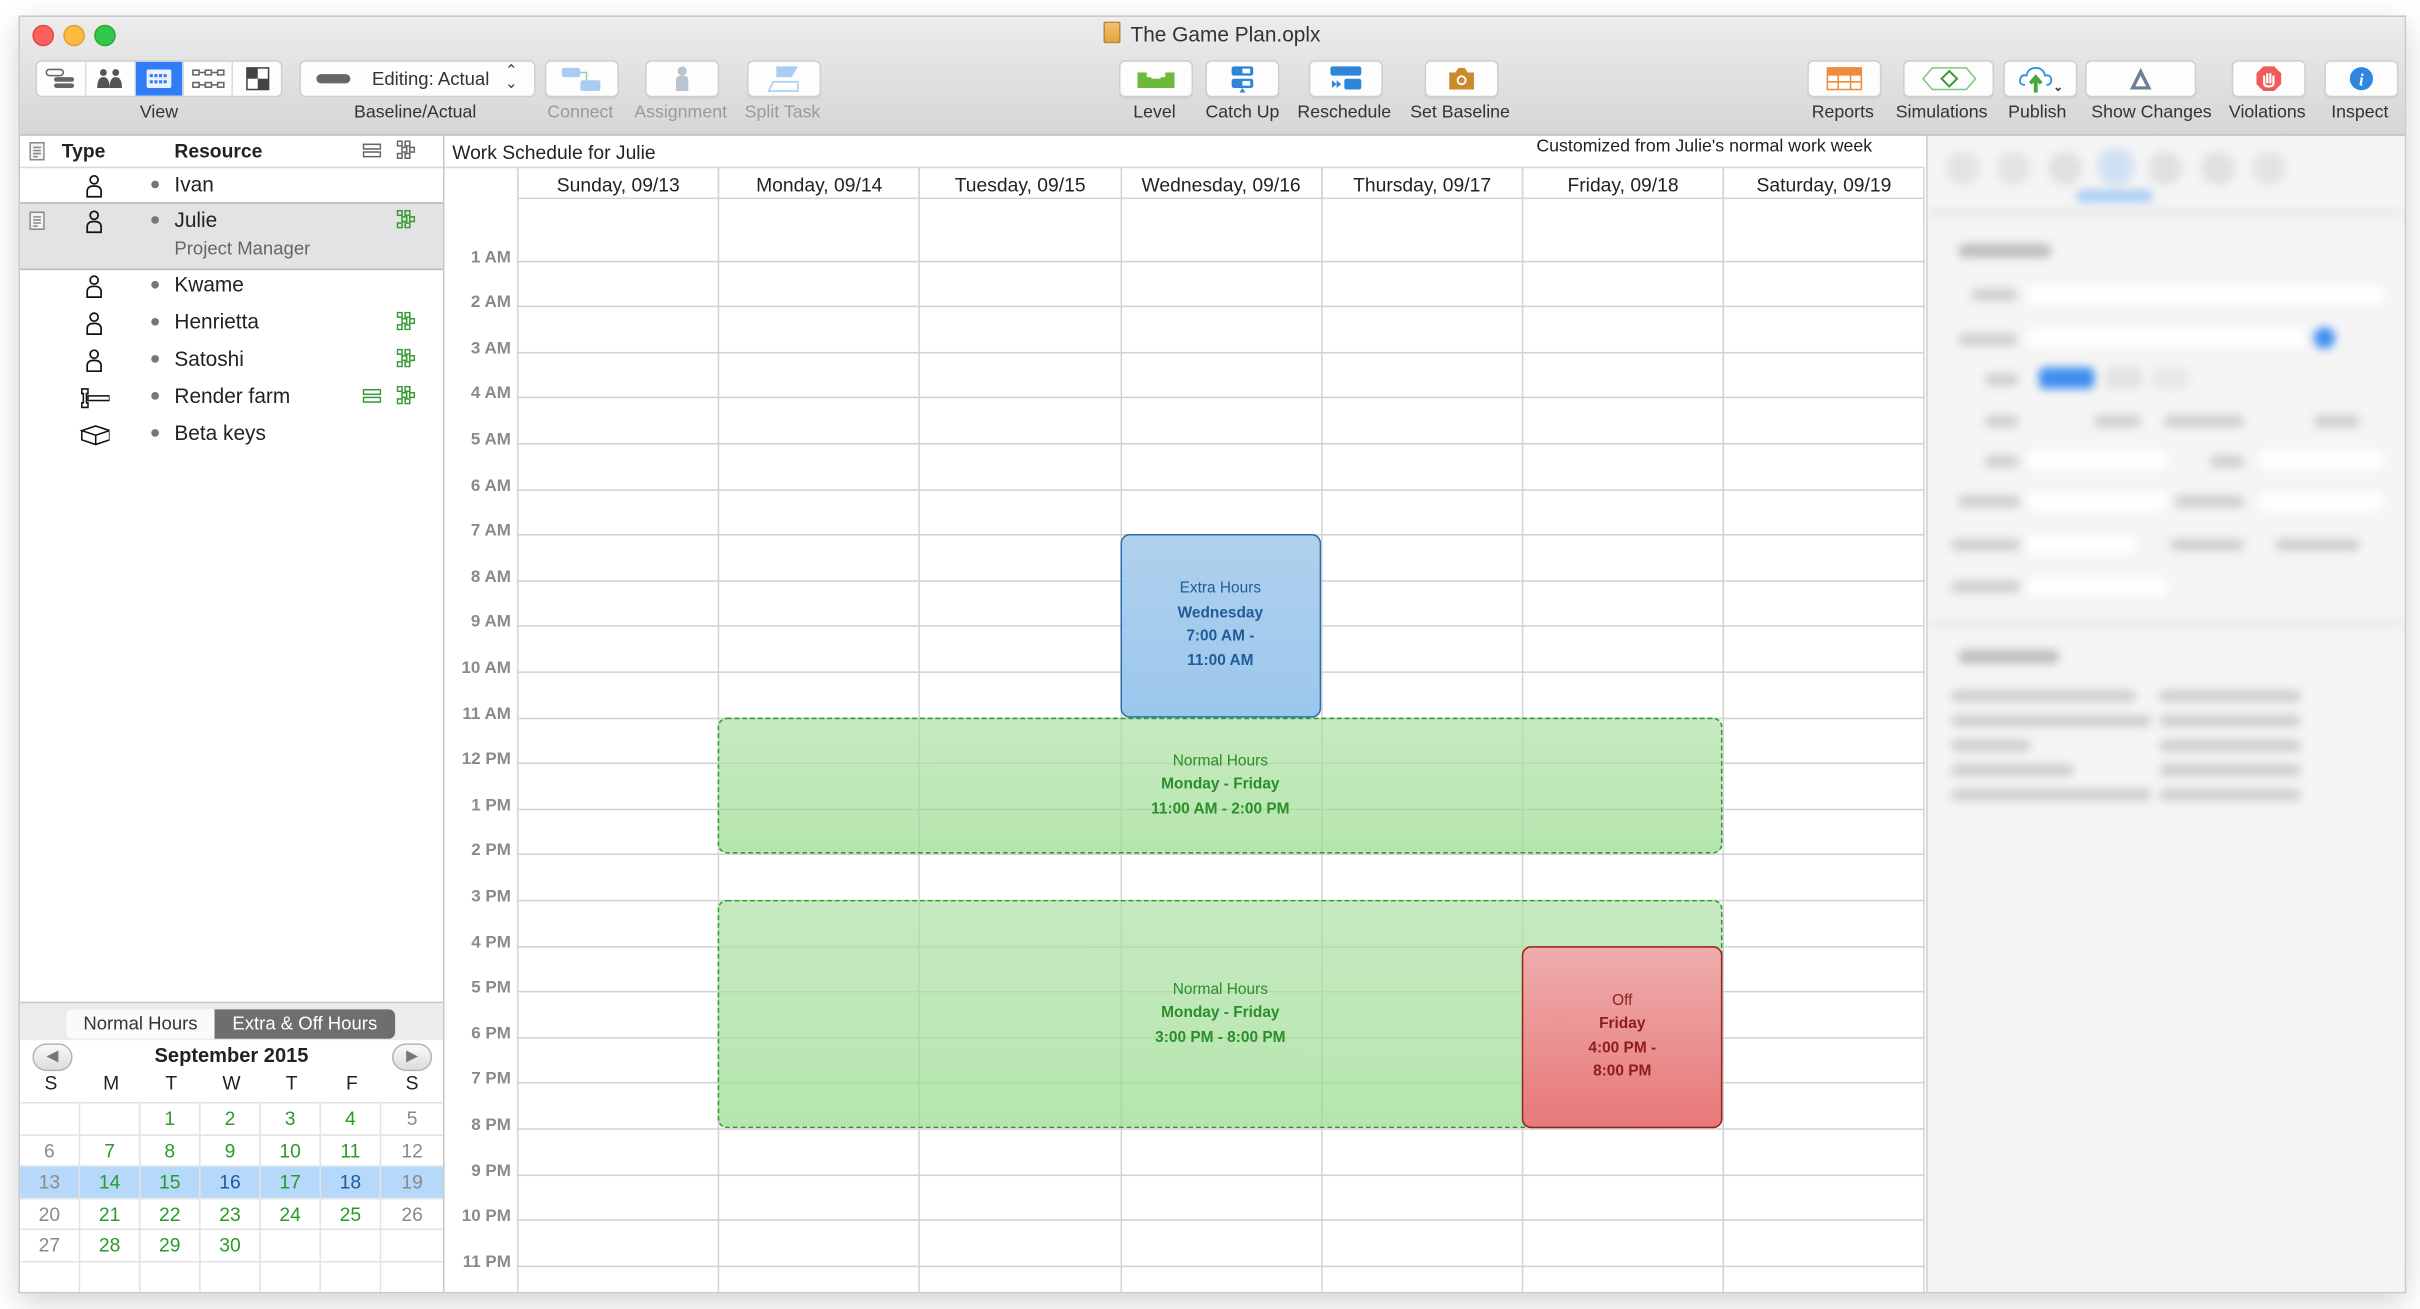  What do you see at coordinates (291, 1119) in the screenshot?
I see `calendar-day: 3` at bounding box center [291, 1119].